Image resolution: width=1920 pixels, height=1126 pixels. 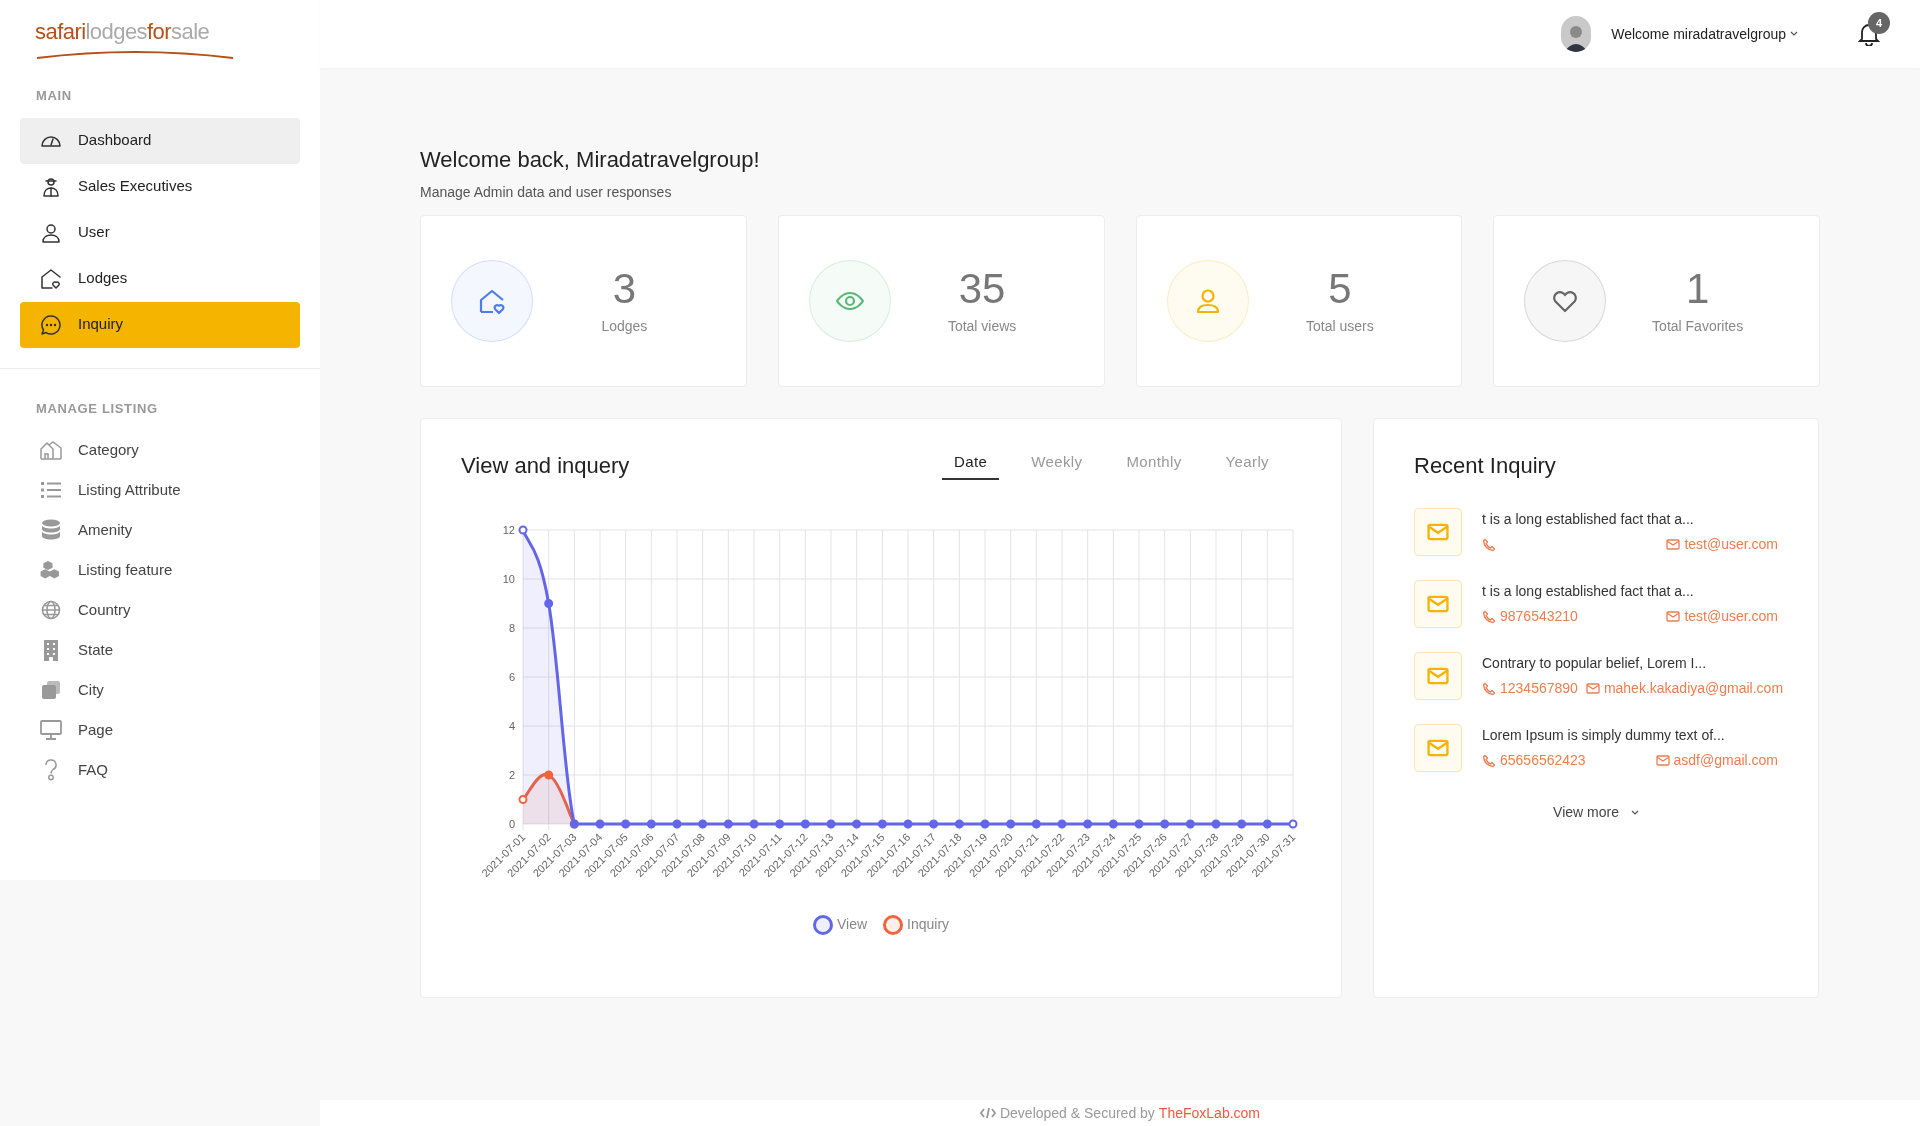 I want to click on inquiry-phone: 1234567890, so click(x=1539, y=688).